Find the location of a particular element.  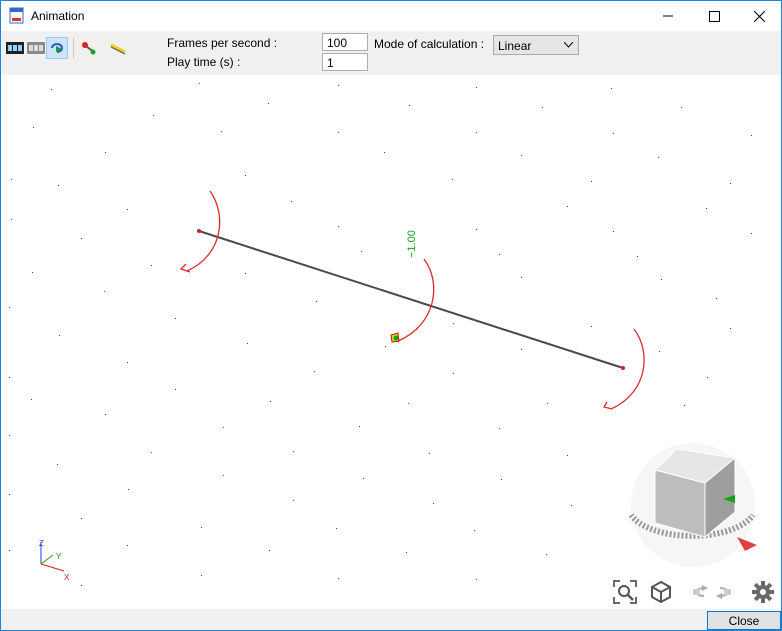

loop-play-icon is located at coordinates (57, 48).